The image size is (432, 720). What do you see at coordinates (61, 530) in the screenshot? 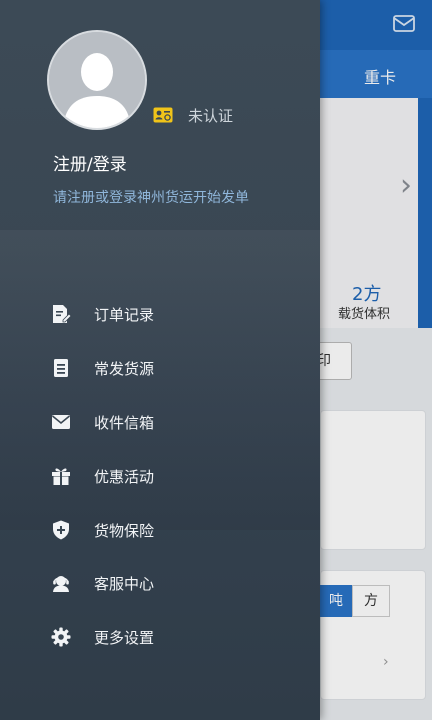
I see `insurance-shield-icon` at bounding box center [61, 530].